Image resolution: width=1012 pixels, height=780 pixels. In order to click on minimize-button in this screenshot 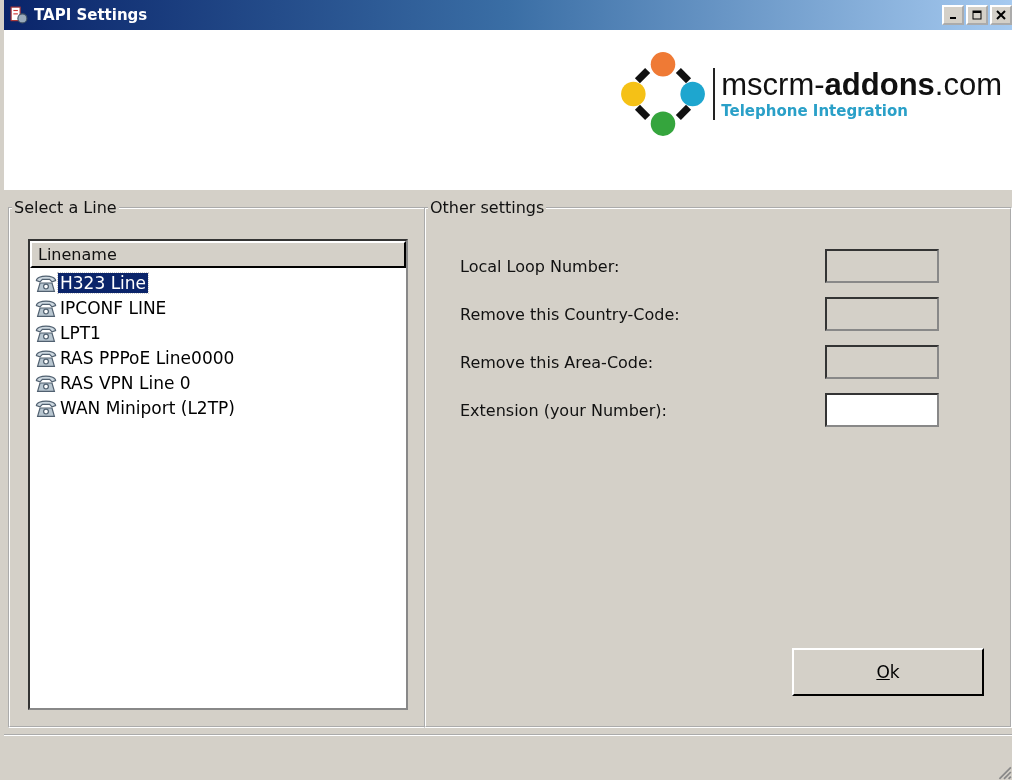, I will do `click(953, 15)`.